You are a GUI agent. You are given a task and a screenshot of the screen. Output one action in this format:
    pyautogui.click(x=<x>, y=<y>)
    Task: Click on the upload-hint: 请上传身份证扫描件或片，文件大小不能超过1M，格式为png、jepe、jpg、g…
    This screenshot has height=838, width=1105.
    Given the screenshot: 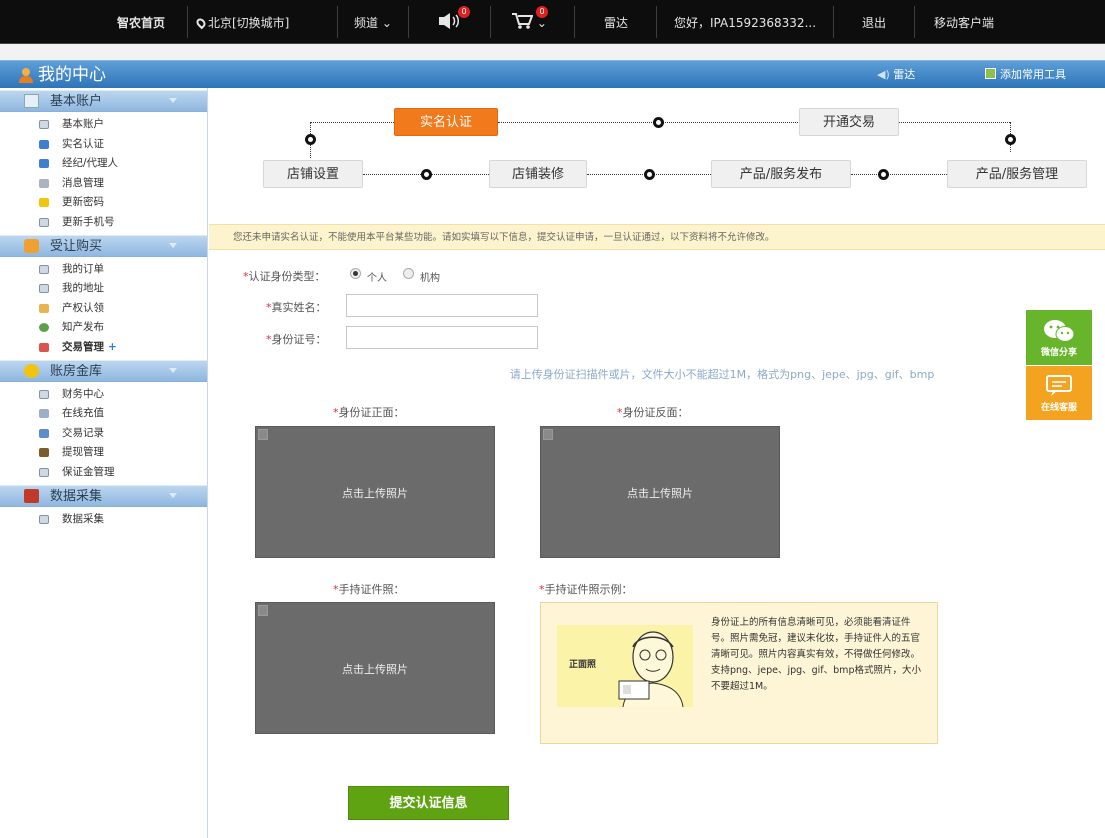 What is the action you would take?
    pyautogui.click(x=722, y=374)
    